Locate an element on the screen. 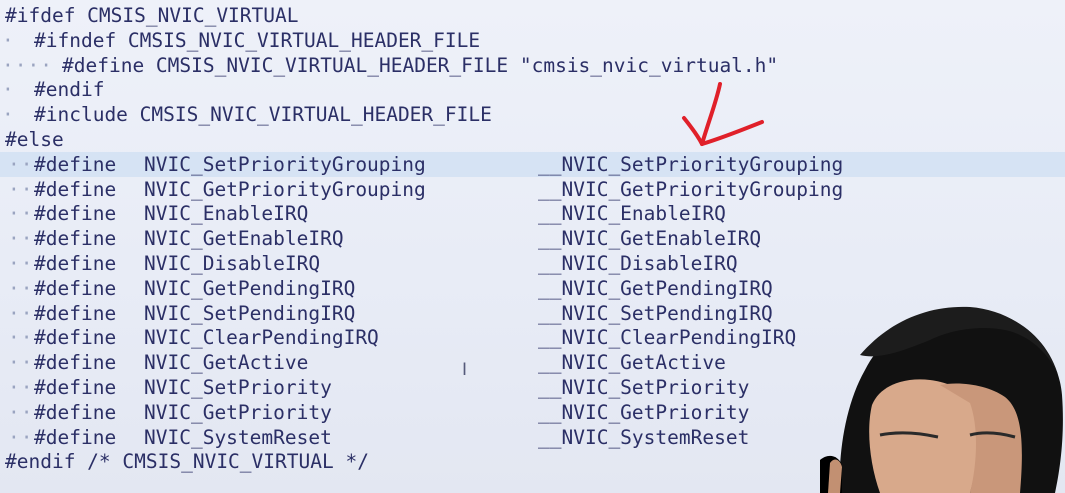  macro-name: NVIC_GetPriorityGrouping is located at coordinates (285, 189).